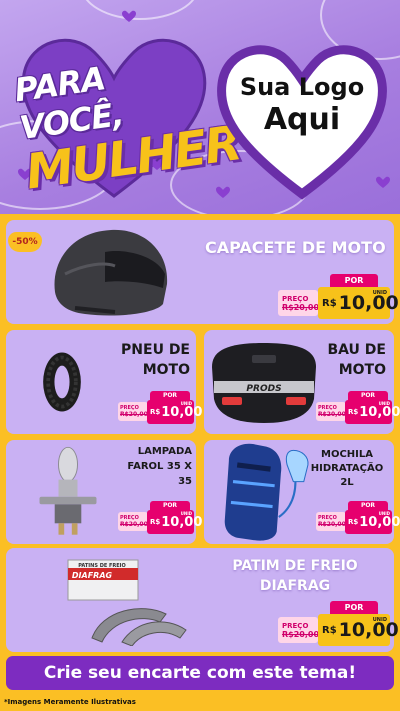  What do you see at coordinates (200, 673) in the screenshot?
I see `cta-banner: Crie seu encarte com este tema!` at bounding box center [200, 673].